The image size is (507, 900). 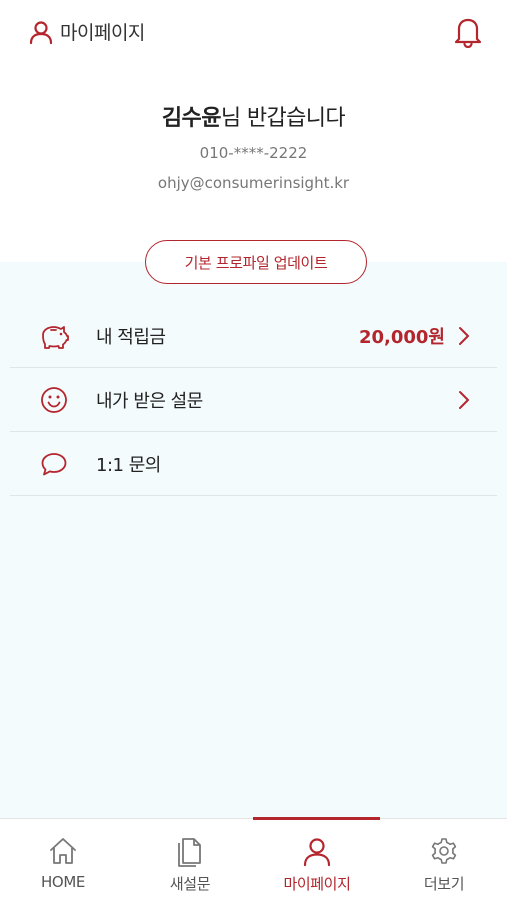 I want to click on bell-icon, so click(x=468, y=32).